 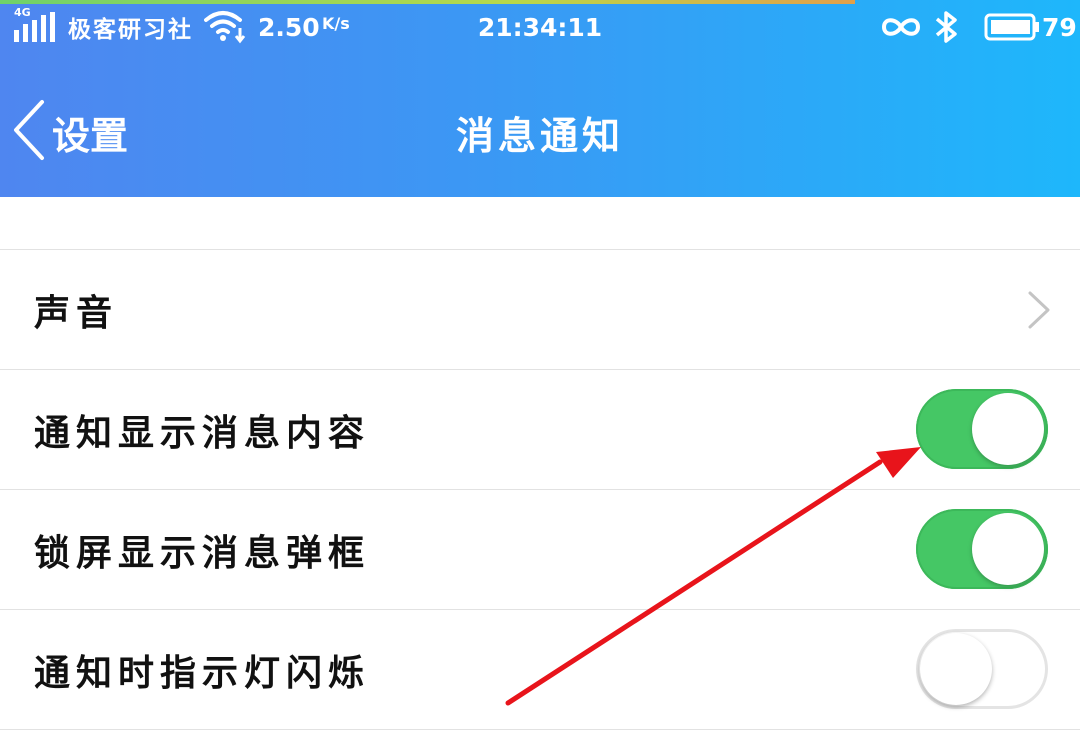 What do you see at coordinates (1039, 310) in the screenshot?
I see `chevron-right-icon` at bounding box center [1039, 310].